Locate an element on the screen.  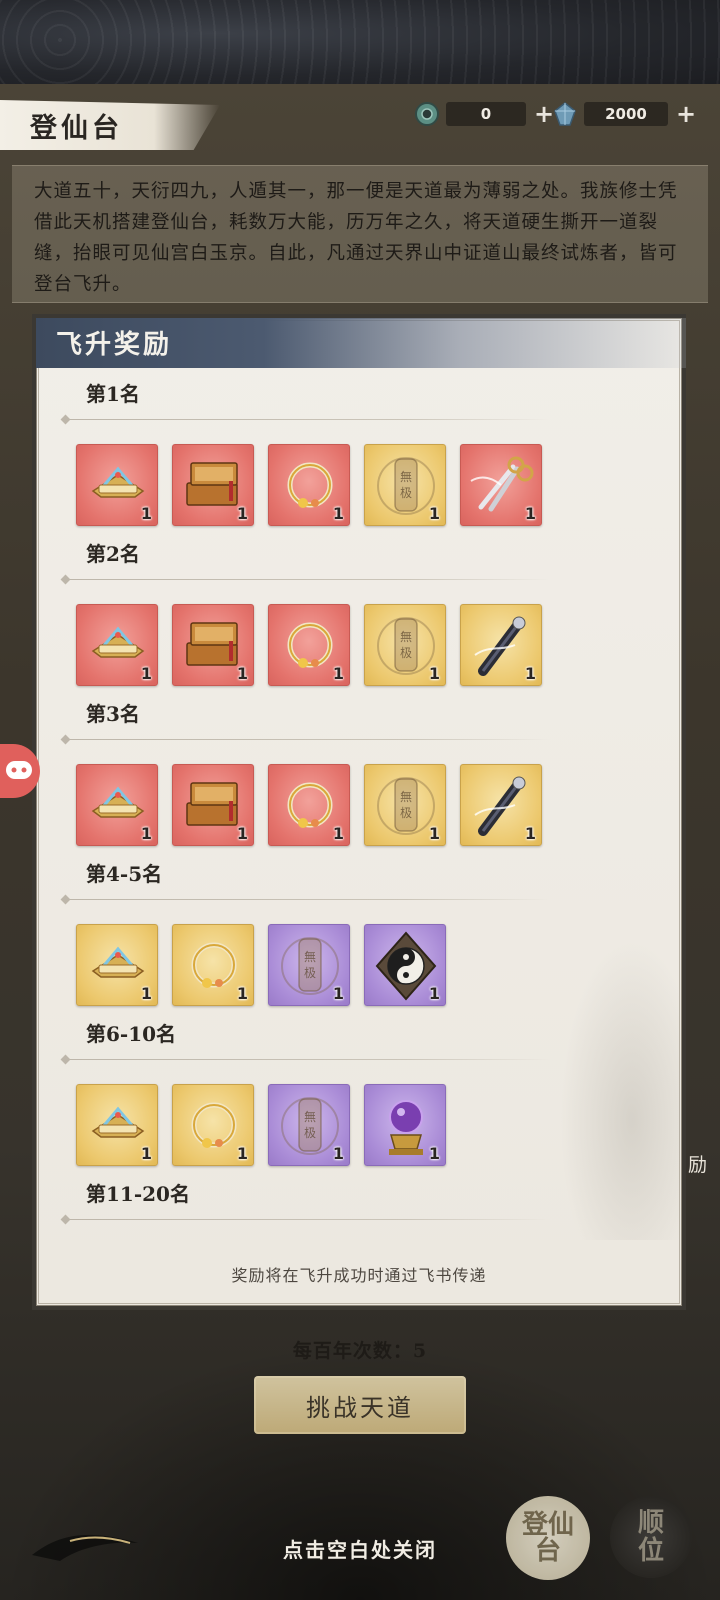
currency-stone: 2000 + is located at coordinates (624, 114).